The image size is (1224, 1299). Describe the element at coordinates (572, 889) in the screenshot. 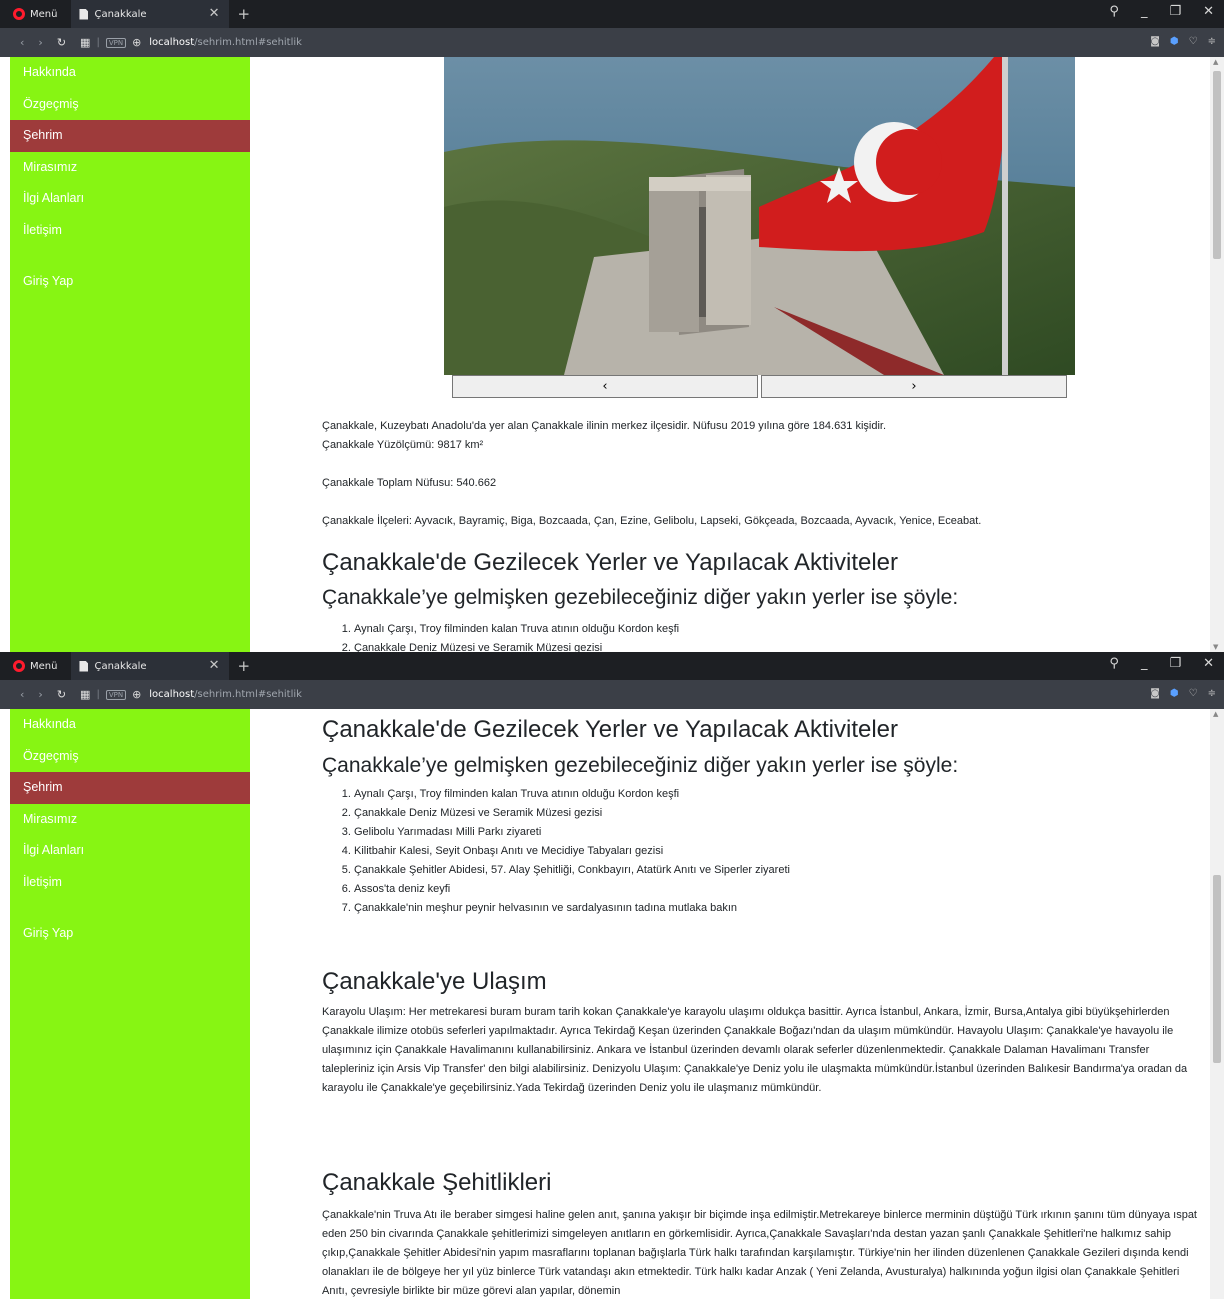

I see `list-item: Assos'ta deniz keyfi` at that location.